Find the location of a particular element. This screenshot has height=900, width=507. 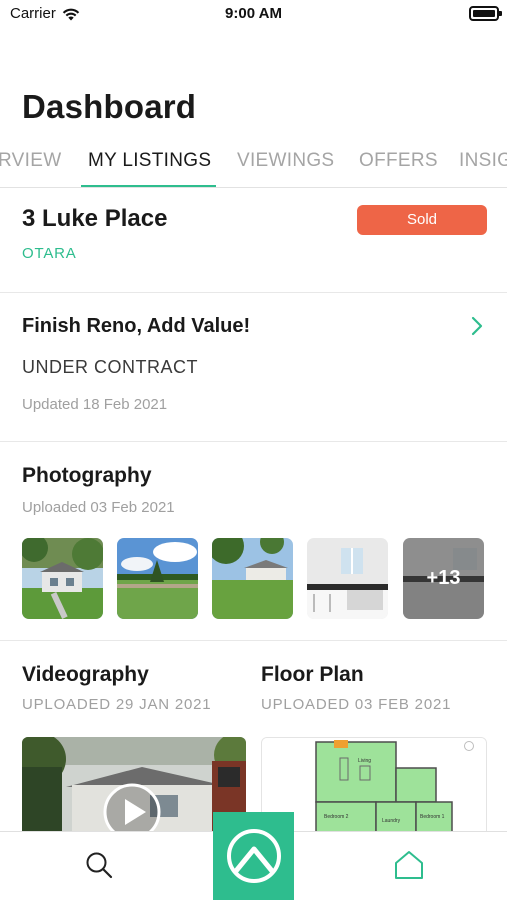

app-logo-button is located at coordinates (253, 856).